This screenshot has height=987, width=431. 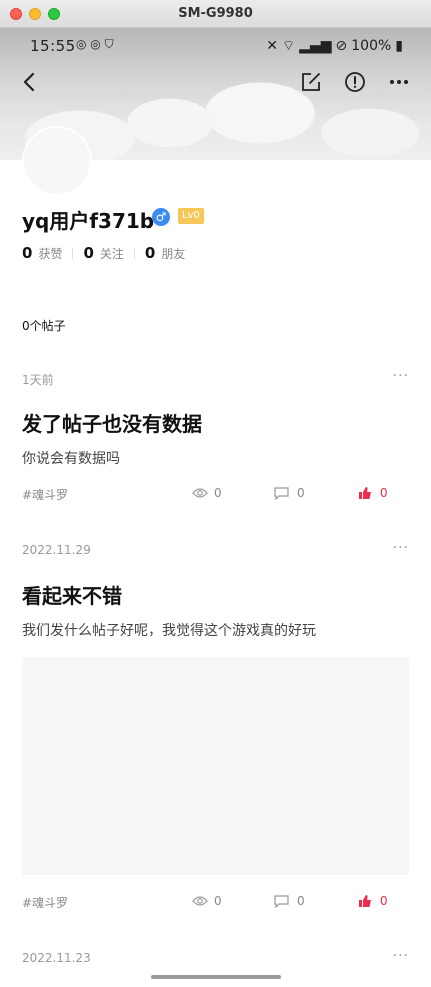 What do you see at coordinates (50, 253) in the screenshot?
I see `stat-label: 获赞` at bounding box center [50, 253].